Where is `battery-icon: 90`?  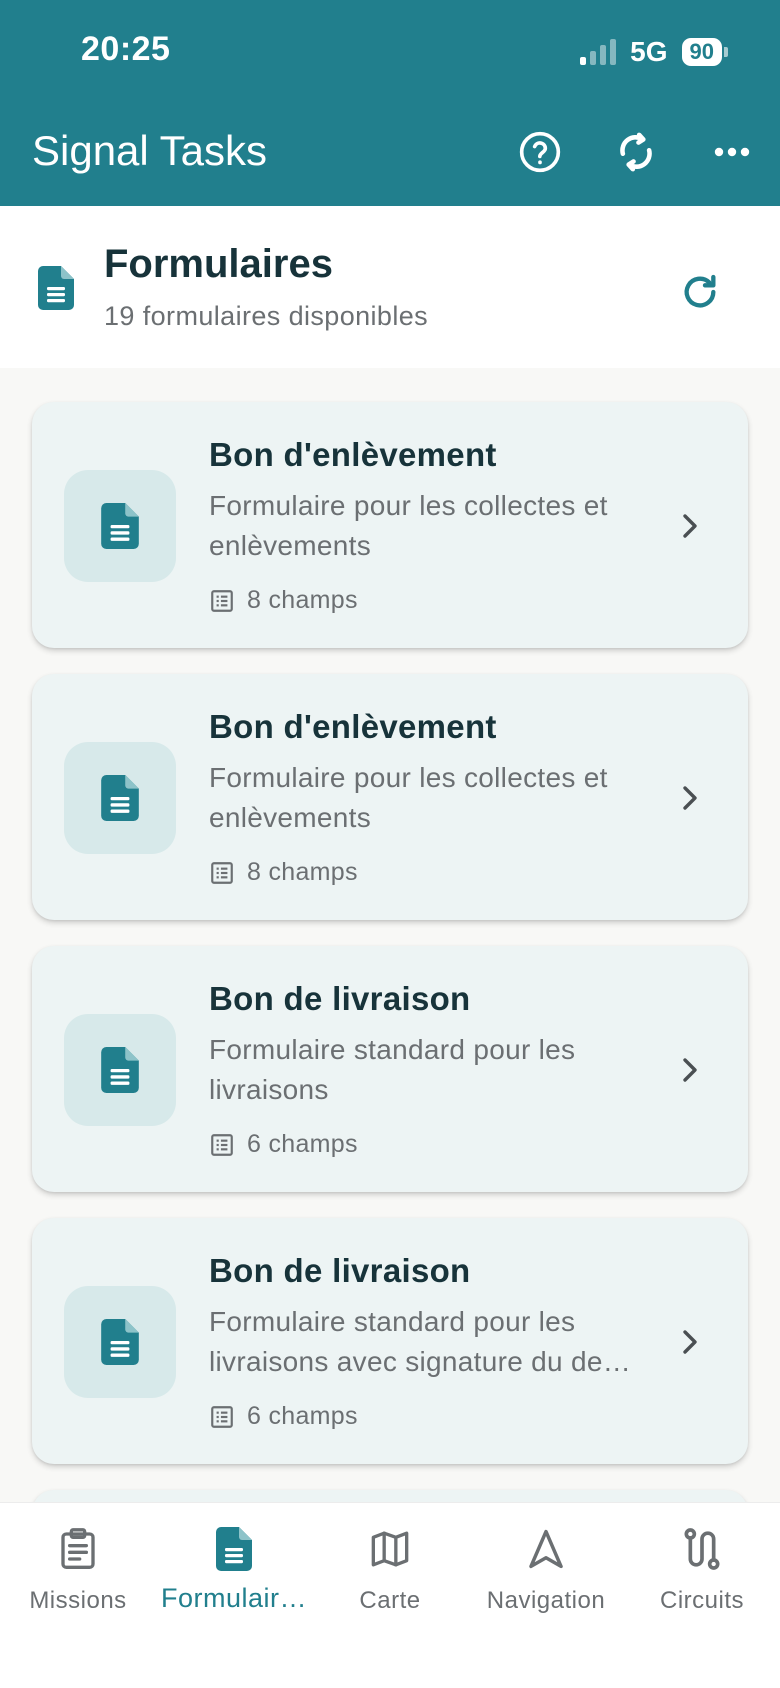
battery-icon: 90 is located at coordinates (704, 52).